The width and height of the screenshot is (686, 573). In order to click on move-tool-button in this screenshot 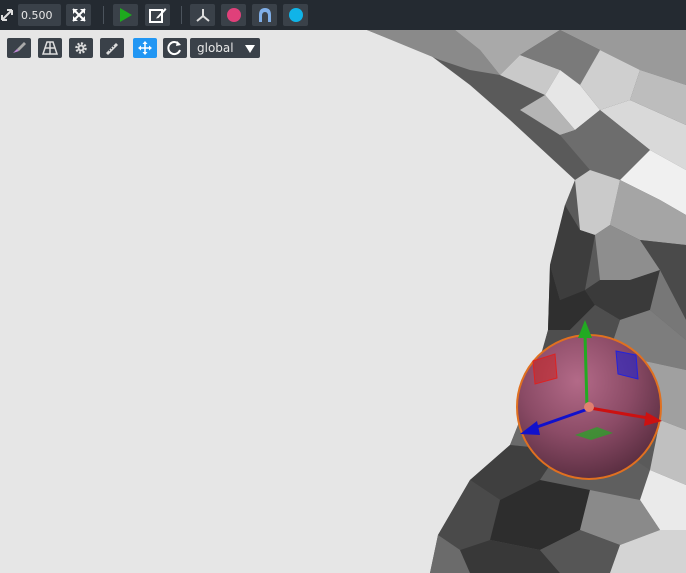, I will do `click(145, 48)`.